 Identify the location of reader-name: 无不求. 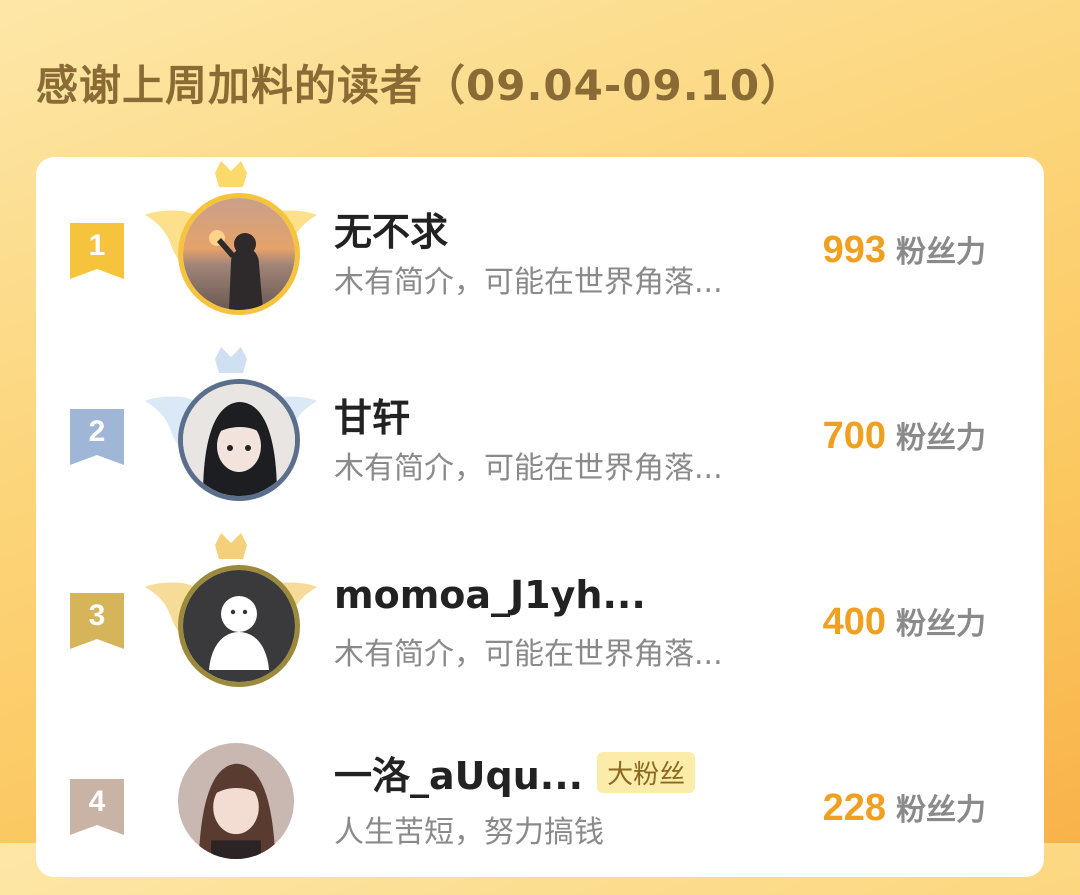
(391, 228).